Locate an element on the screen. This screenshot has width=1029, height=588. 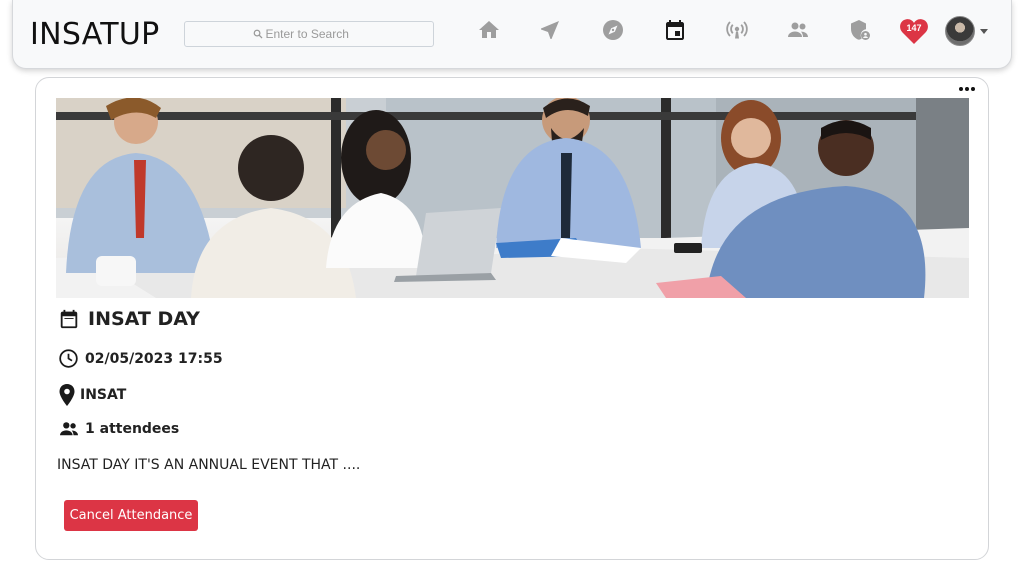
notifications-heart-icon: 147 is located at coordinates (914, 31).